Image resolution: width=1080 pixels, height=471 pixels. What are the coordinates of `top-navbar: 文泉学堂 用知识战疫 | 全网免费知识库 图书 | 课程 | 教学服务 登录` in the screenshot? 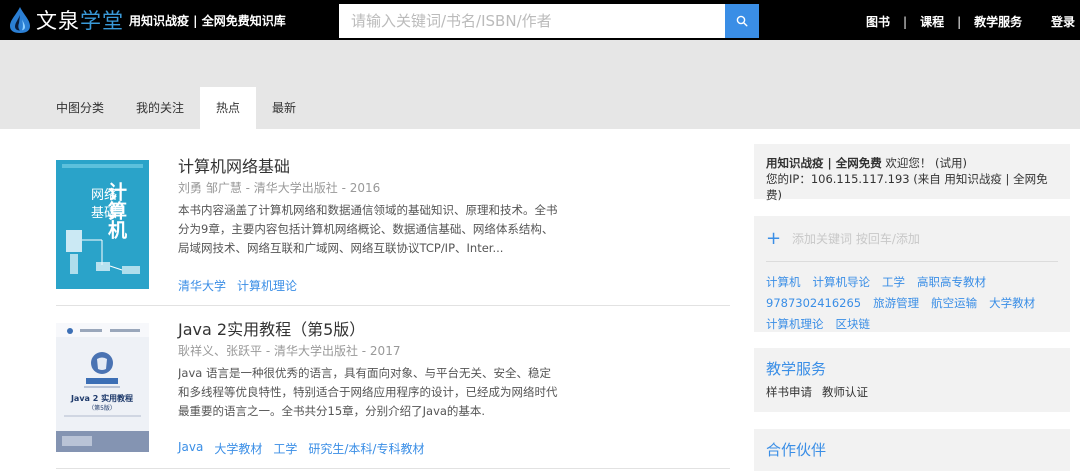 It's located at (540, 20).